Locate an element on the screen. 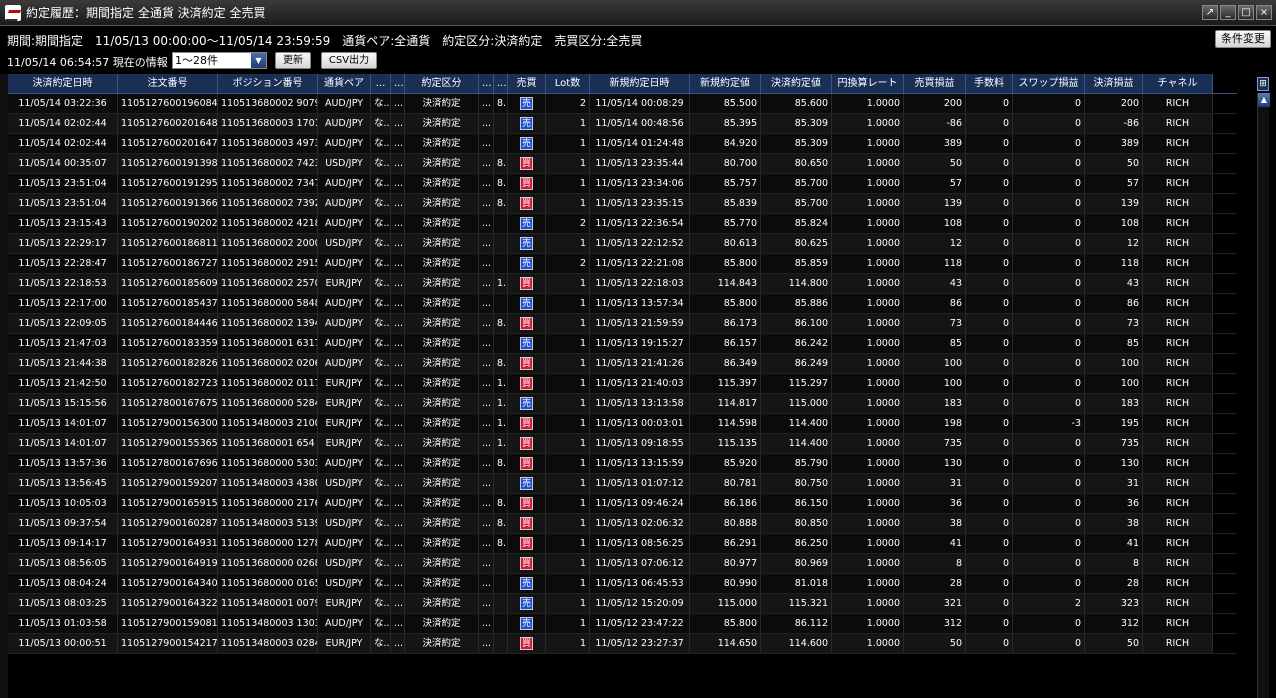  table-cell: 80.700 is located at coordinates (725, 163).